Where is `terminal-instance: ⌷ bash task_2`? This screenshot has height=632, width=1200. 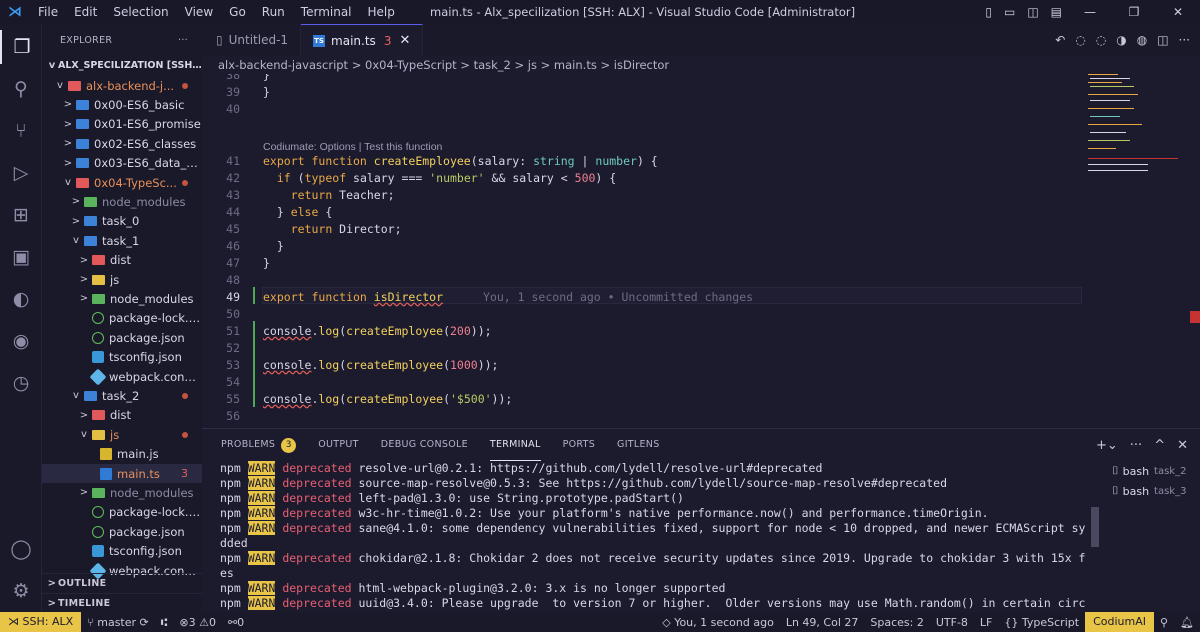
terminal-instance: ⌷ bash task_2 is located at coordinates (1156, 471).